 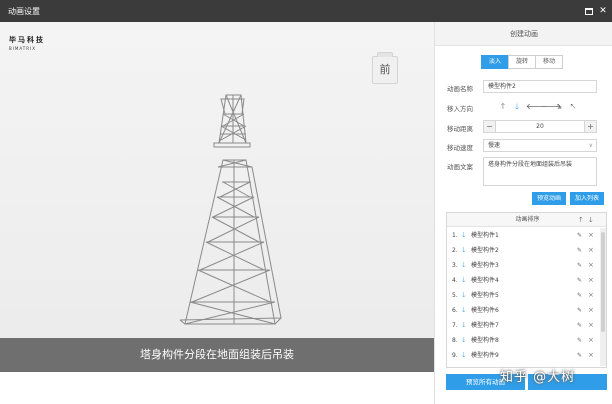 What do you see at coordinates (523, 265) in the screenshot?
I see `list-item: 3. 🡓 模型构件3 ✎ ×` at bounding box center [523, 265].